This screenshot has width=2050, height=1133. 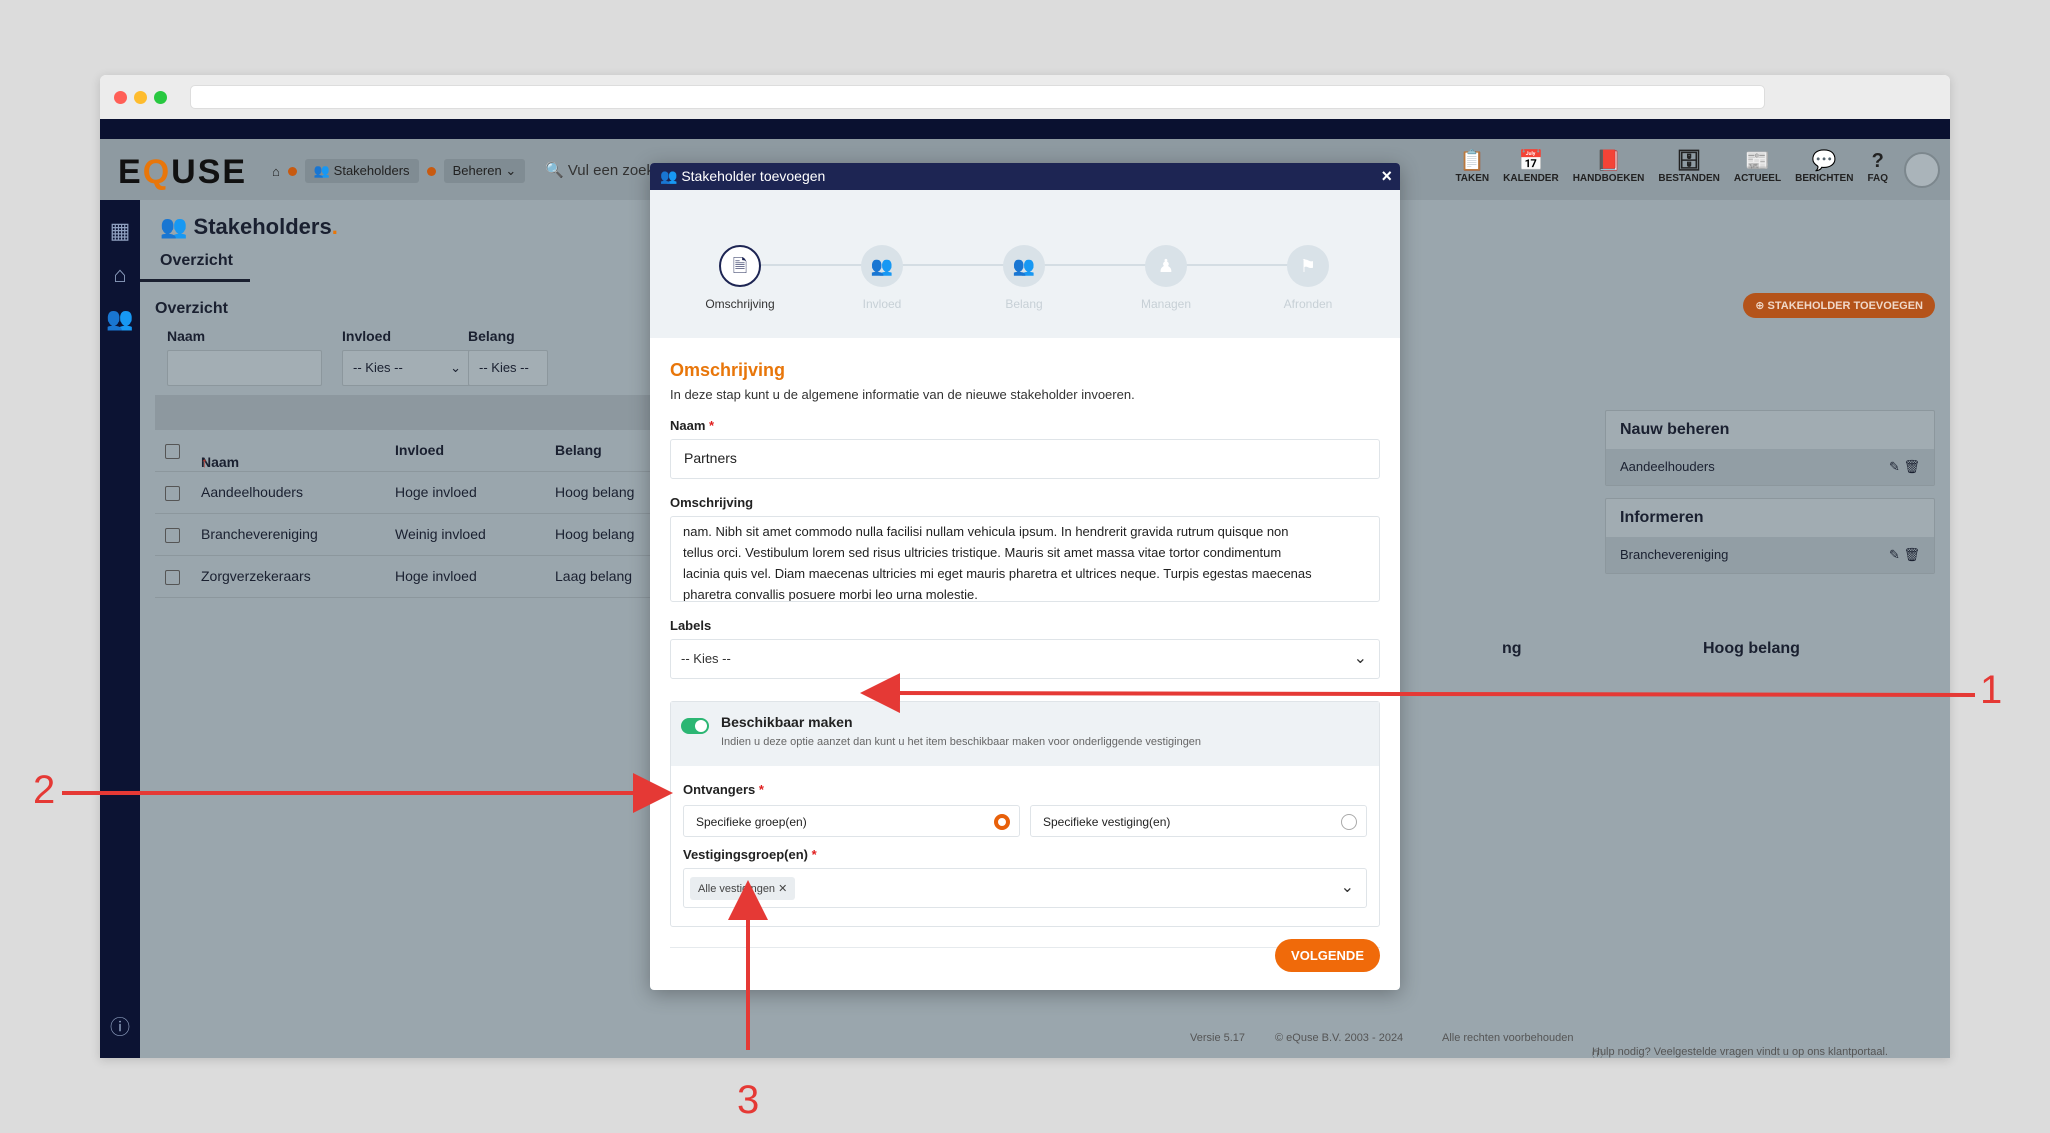 What do you see at coordinates (1991, 690) in the screenshot?
I see `annotation-label-1: 1` at bounding box center [1991, 690].